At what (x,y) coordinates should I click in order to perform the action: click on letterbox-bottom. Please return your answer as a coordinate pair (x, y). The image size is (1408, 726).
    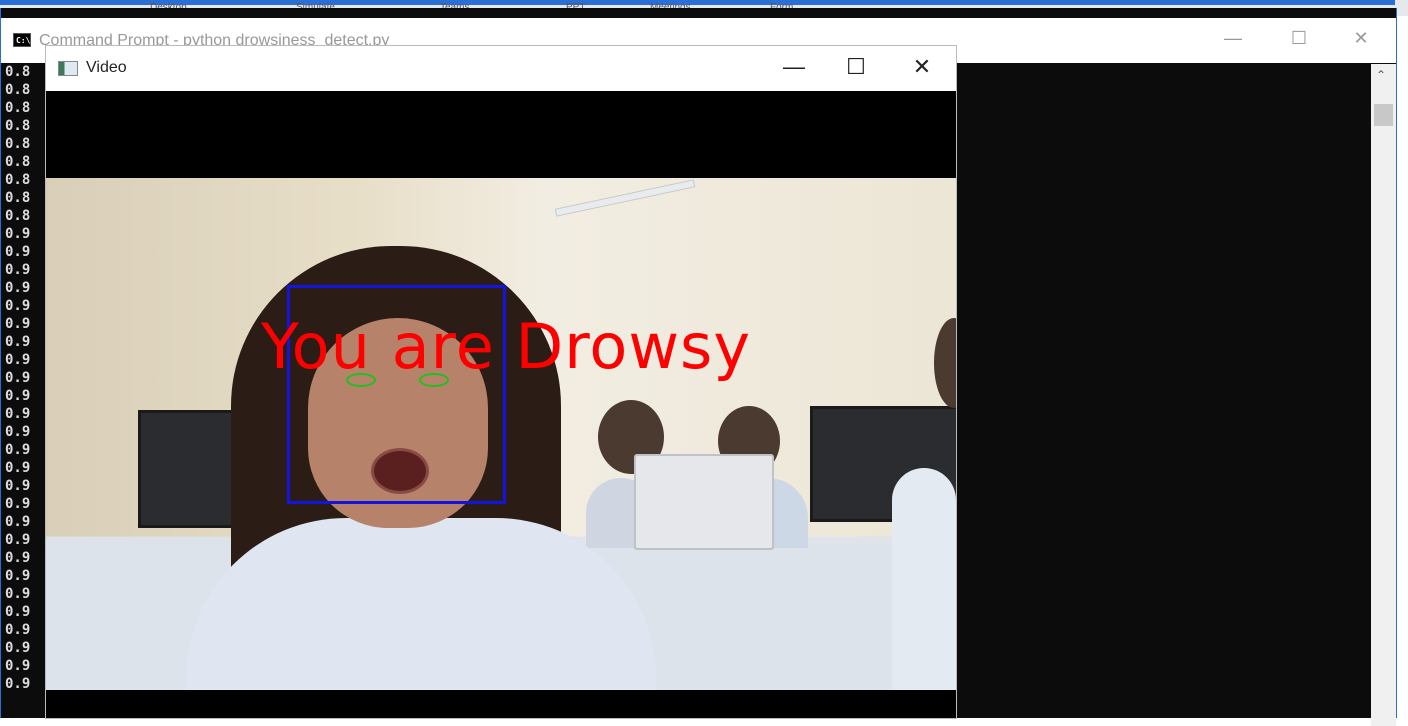
    Looking at the image, I should click on (501, 704).